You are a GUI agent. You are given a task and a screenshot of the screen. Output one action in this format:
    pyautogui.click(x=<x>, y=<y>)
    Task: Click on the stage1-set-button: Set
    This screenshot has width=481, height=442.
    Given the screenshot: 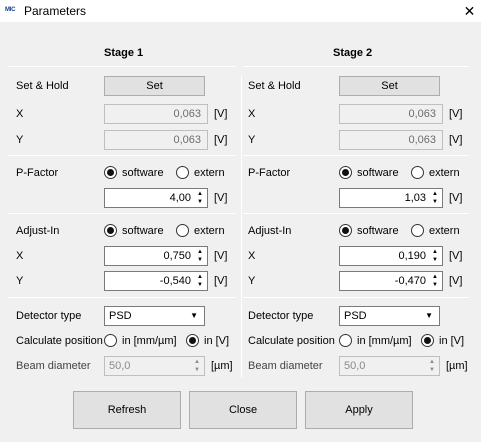 What is the action you would take?
    pyautogui.click(x=154, y=86)
    